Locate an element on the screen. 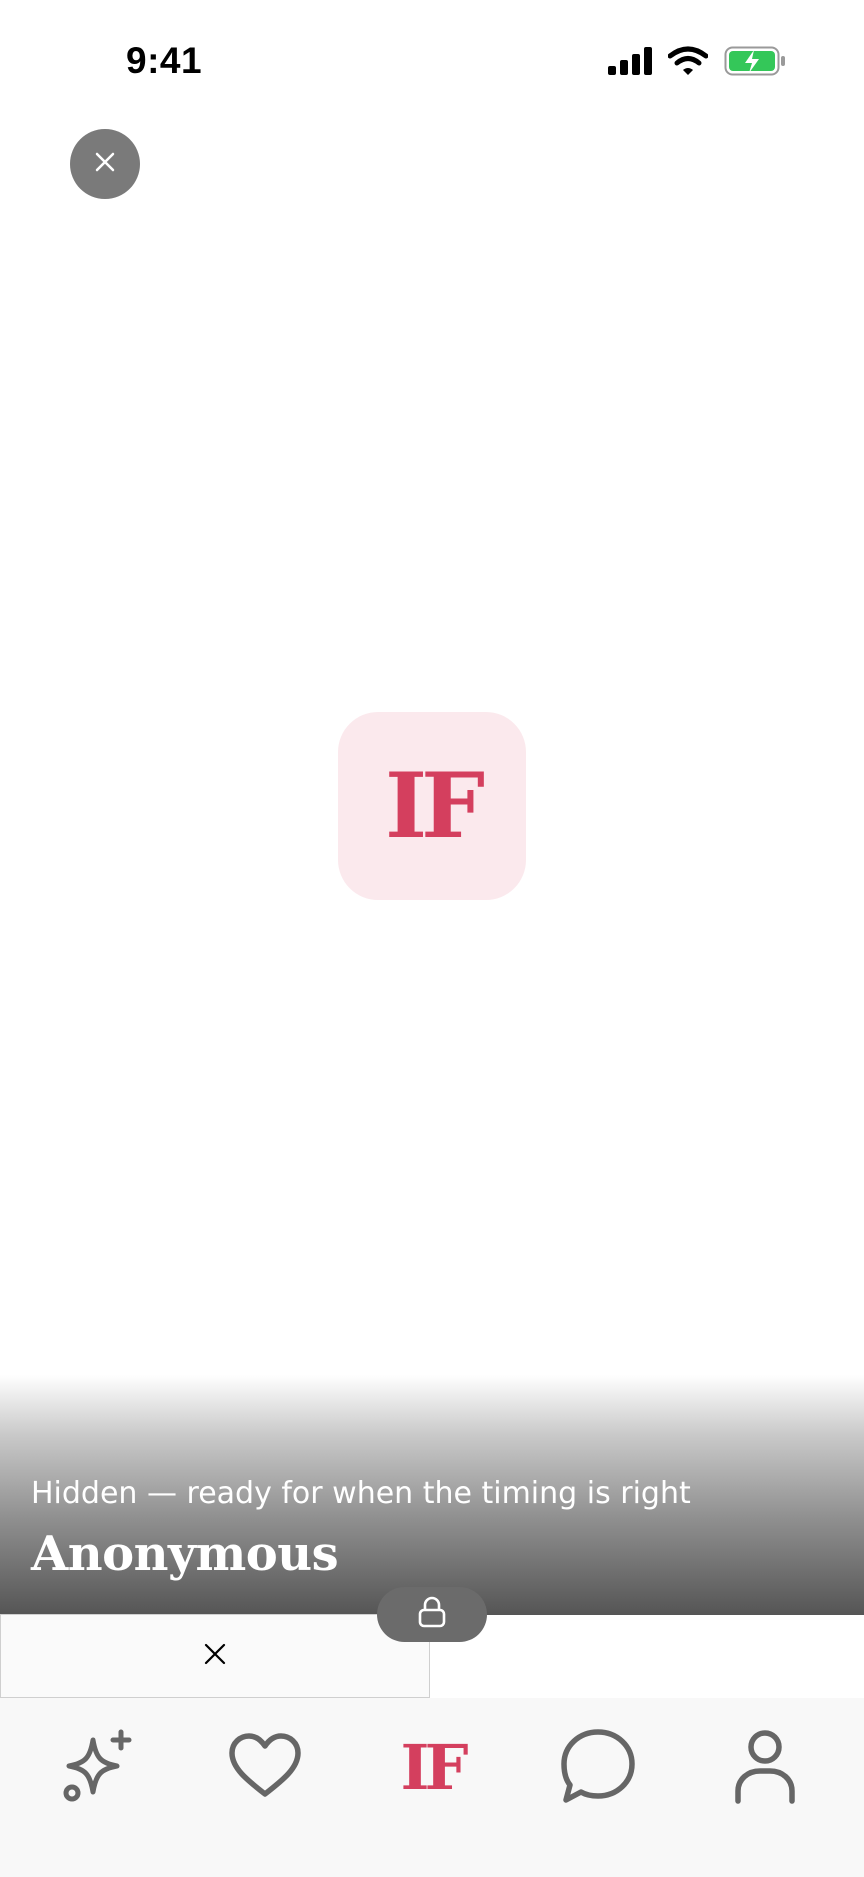  logo-text: IF is located at coordinates (435, 806).